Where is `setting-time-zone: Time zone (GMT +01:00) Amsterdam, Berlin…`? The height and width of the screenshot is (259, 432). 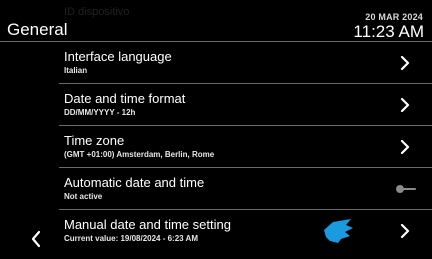
setting-time-zone: Time zone (GMT +01:00) Amsterdam, Berlin… is located at coordinates (245, 147).